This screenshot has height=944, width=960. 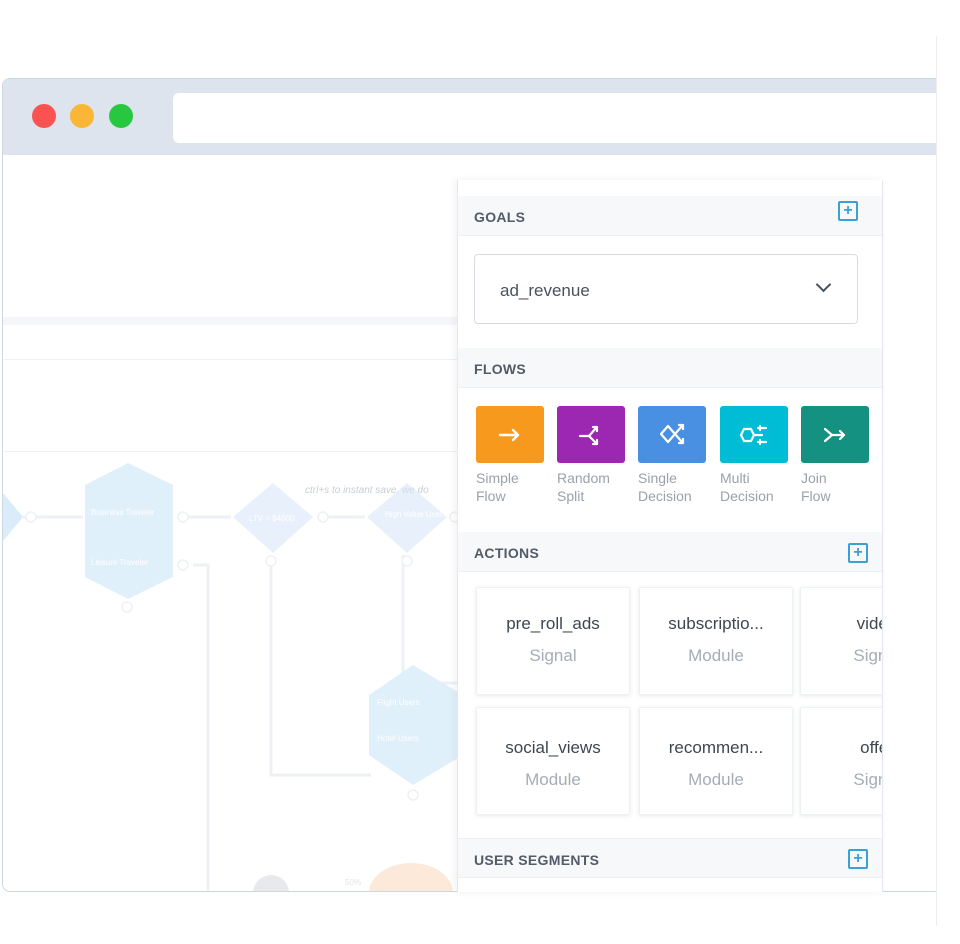 What do you see at coordinates (120, 562) in the screenshot?
I see `node-label-leisure: Leisure Traveler` at bounding box center [120, 562].